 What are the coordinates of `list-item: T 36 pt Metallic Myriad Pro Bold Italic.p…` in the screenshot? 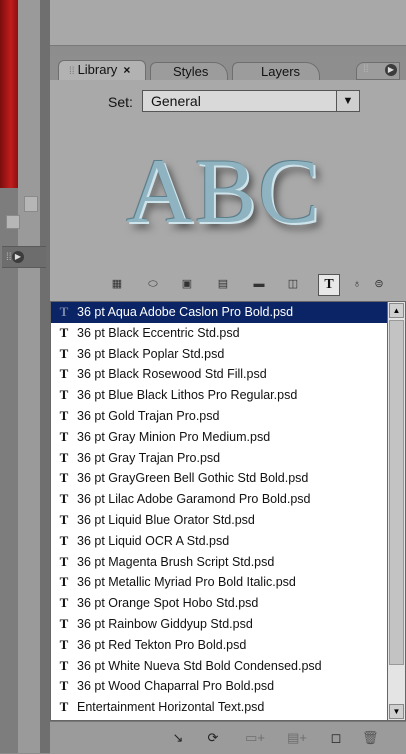 It's located at (219, 582).